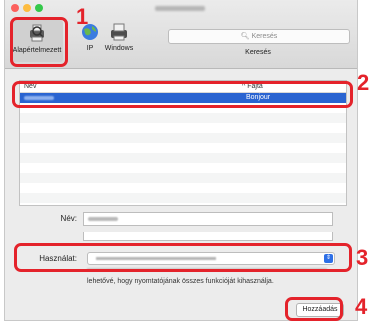 This screenshot has width=376, height=324. What do you see at coordinates (119, 48) in the screenshot?
I see `tab-windows-label: Windows` at bounding box center [119, 48].